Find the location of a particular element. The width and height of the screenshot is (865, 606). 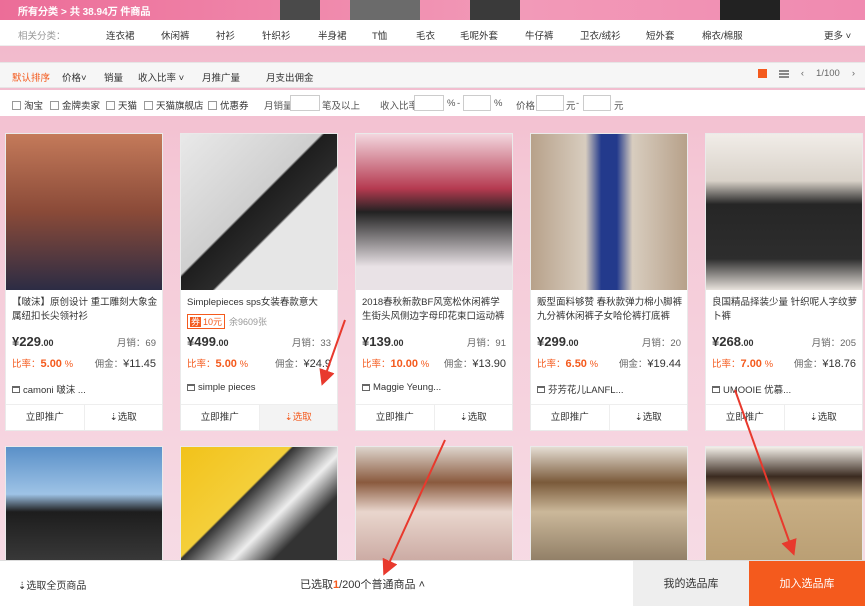

select-all-page-button: ⇣选取全页商品 is located at coordinates (52, 584).